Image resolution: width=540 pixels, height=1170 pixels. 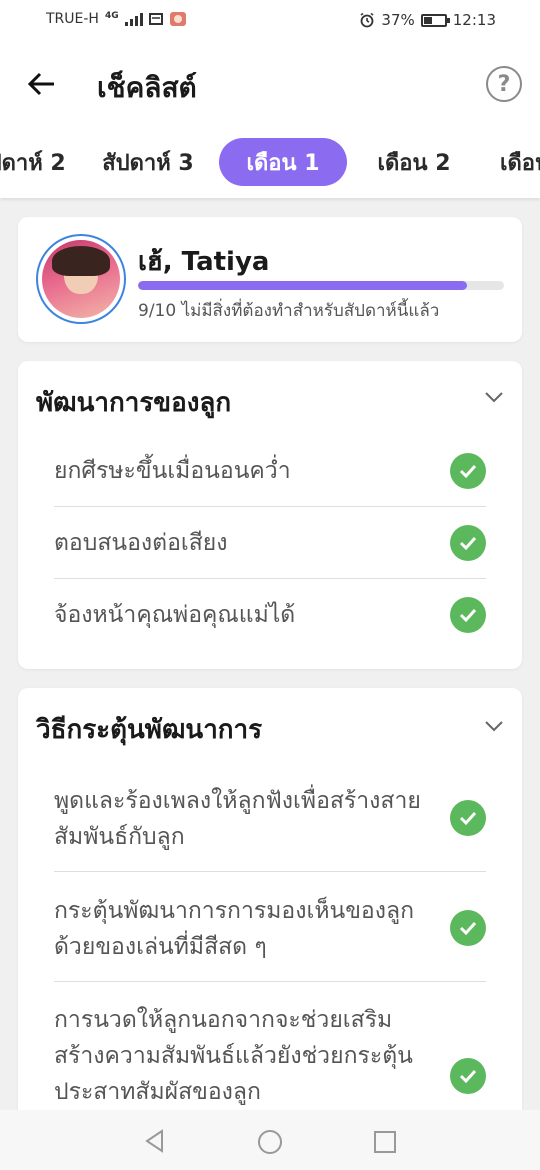 I want to click on signal-icon, so click(x=133, y=19).